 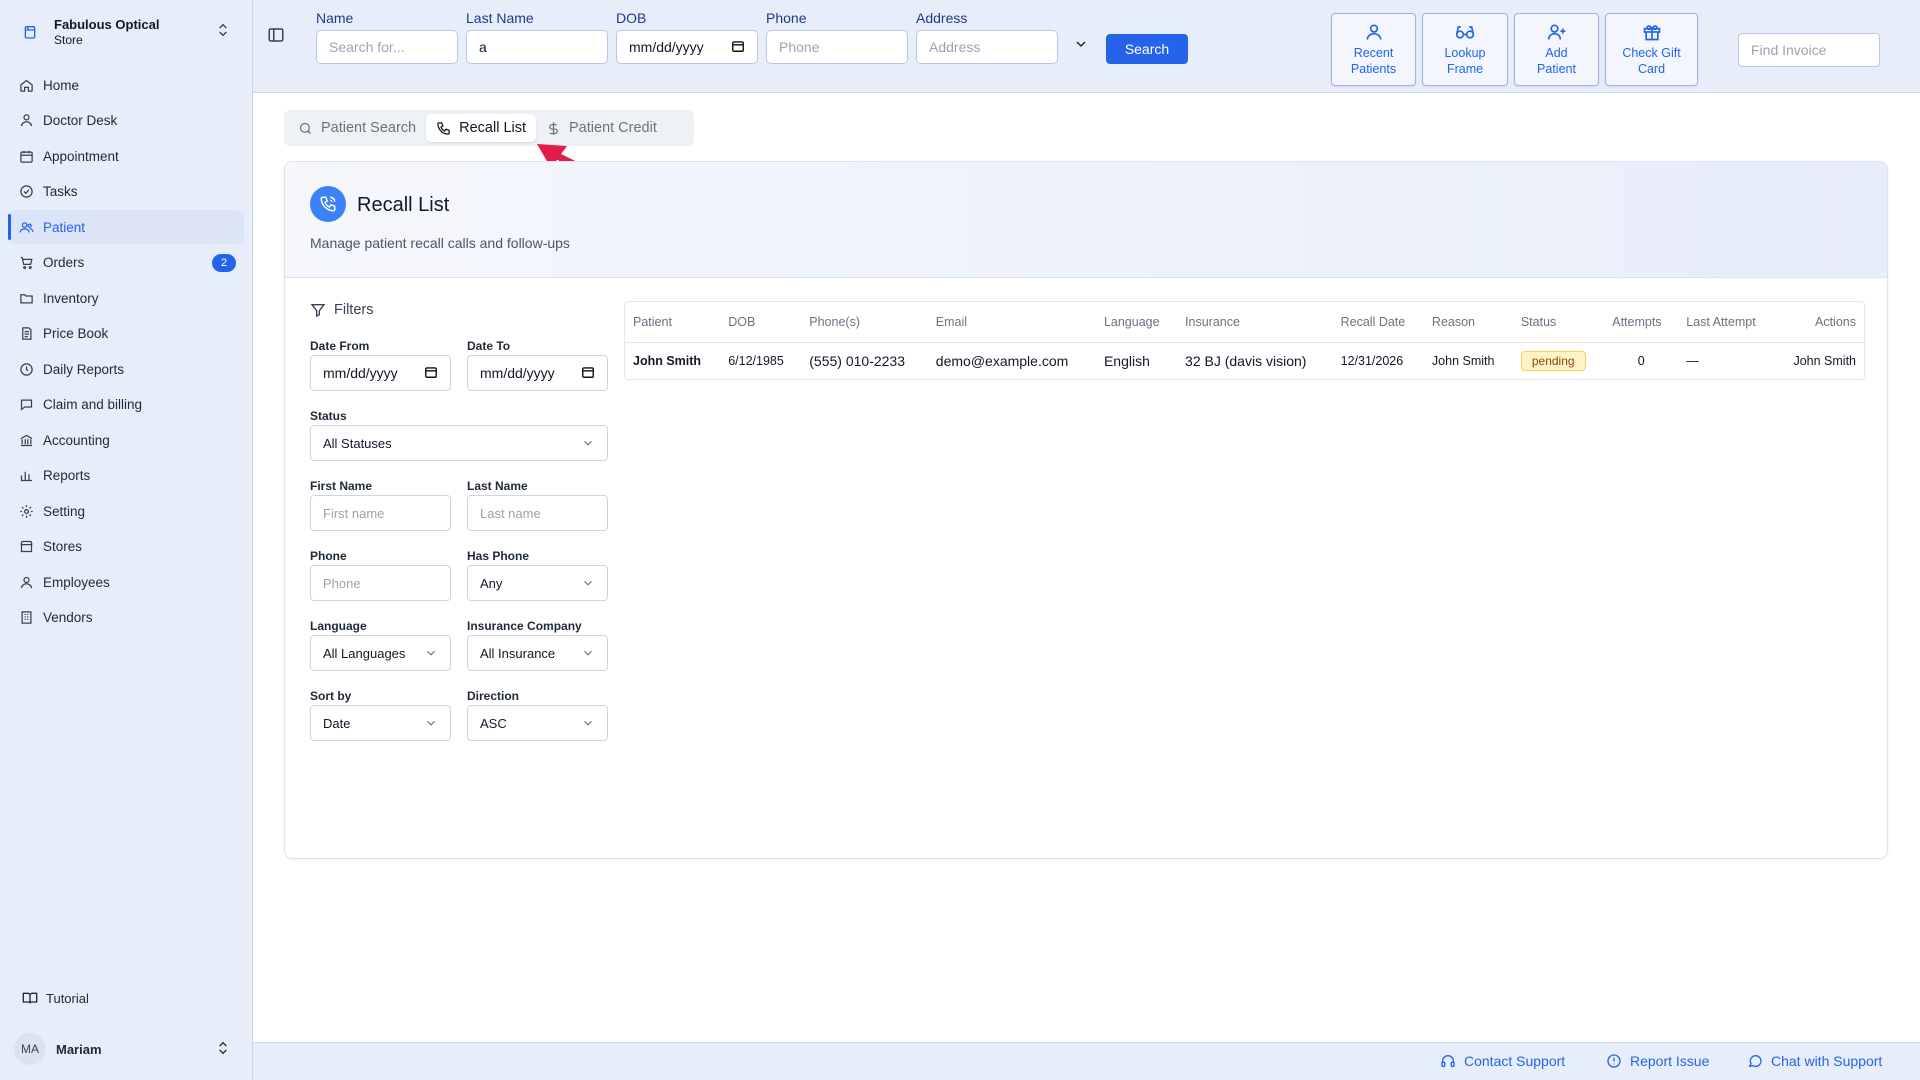 I want to click on tab-patient-search: Patient Search, so click(x=357, y=128).